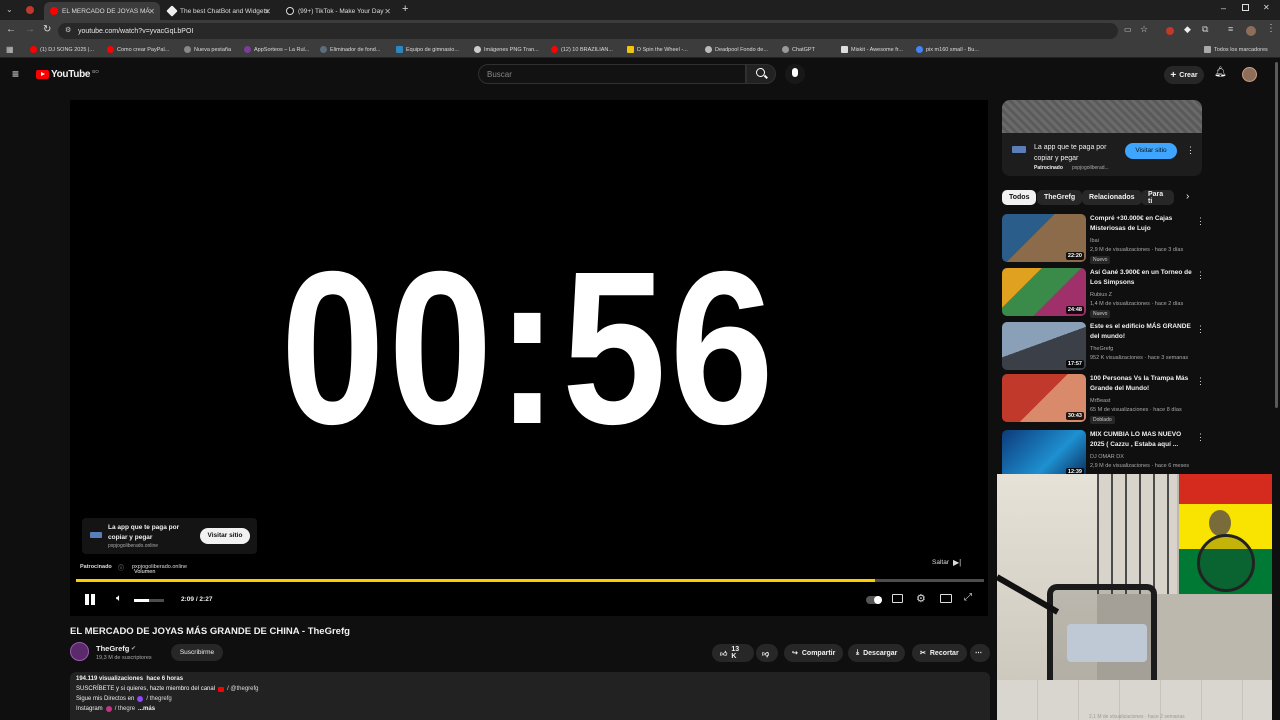 Image resolution: width=1280 pixels, height=720 pixels. Describe the element at coordinates (1144, 29) in the screenshot. I see `bookmark-star-icon: ☆` at that location.